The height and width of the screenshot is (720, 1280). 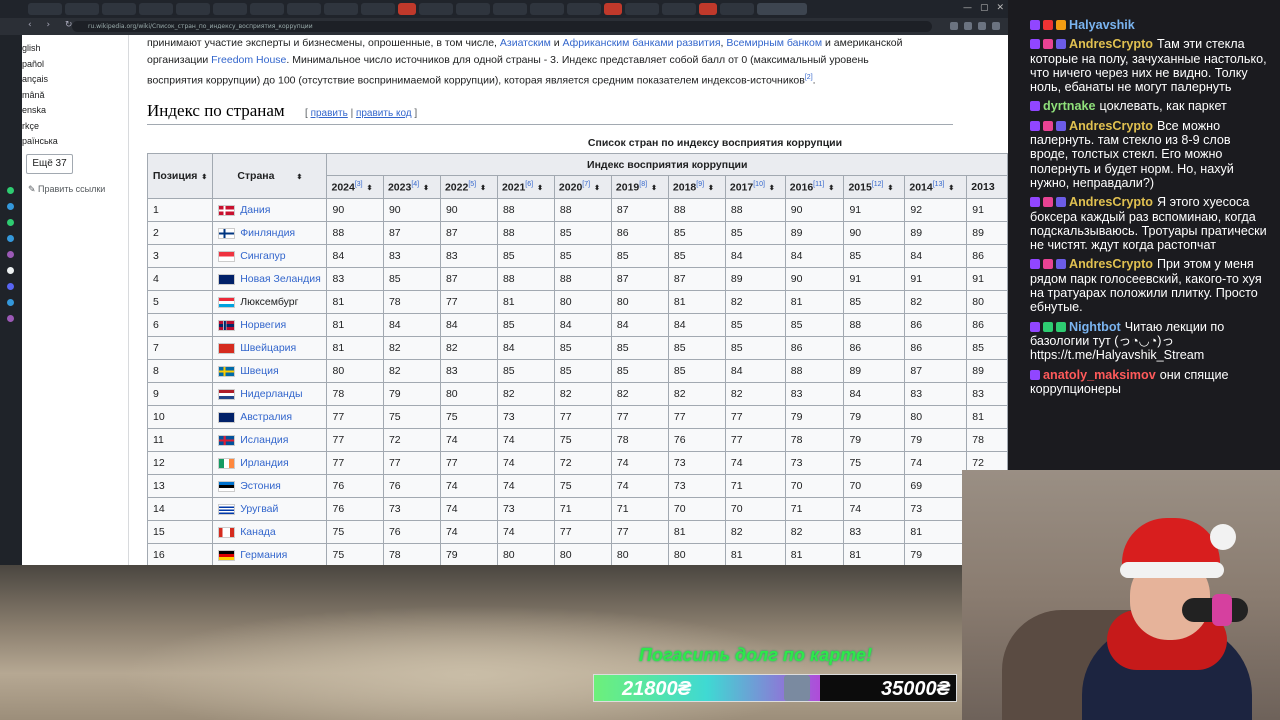 I want to click on country-link: Финляндия, so click(x=267, y=233).